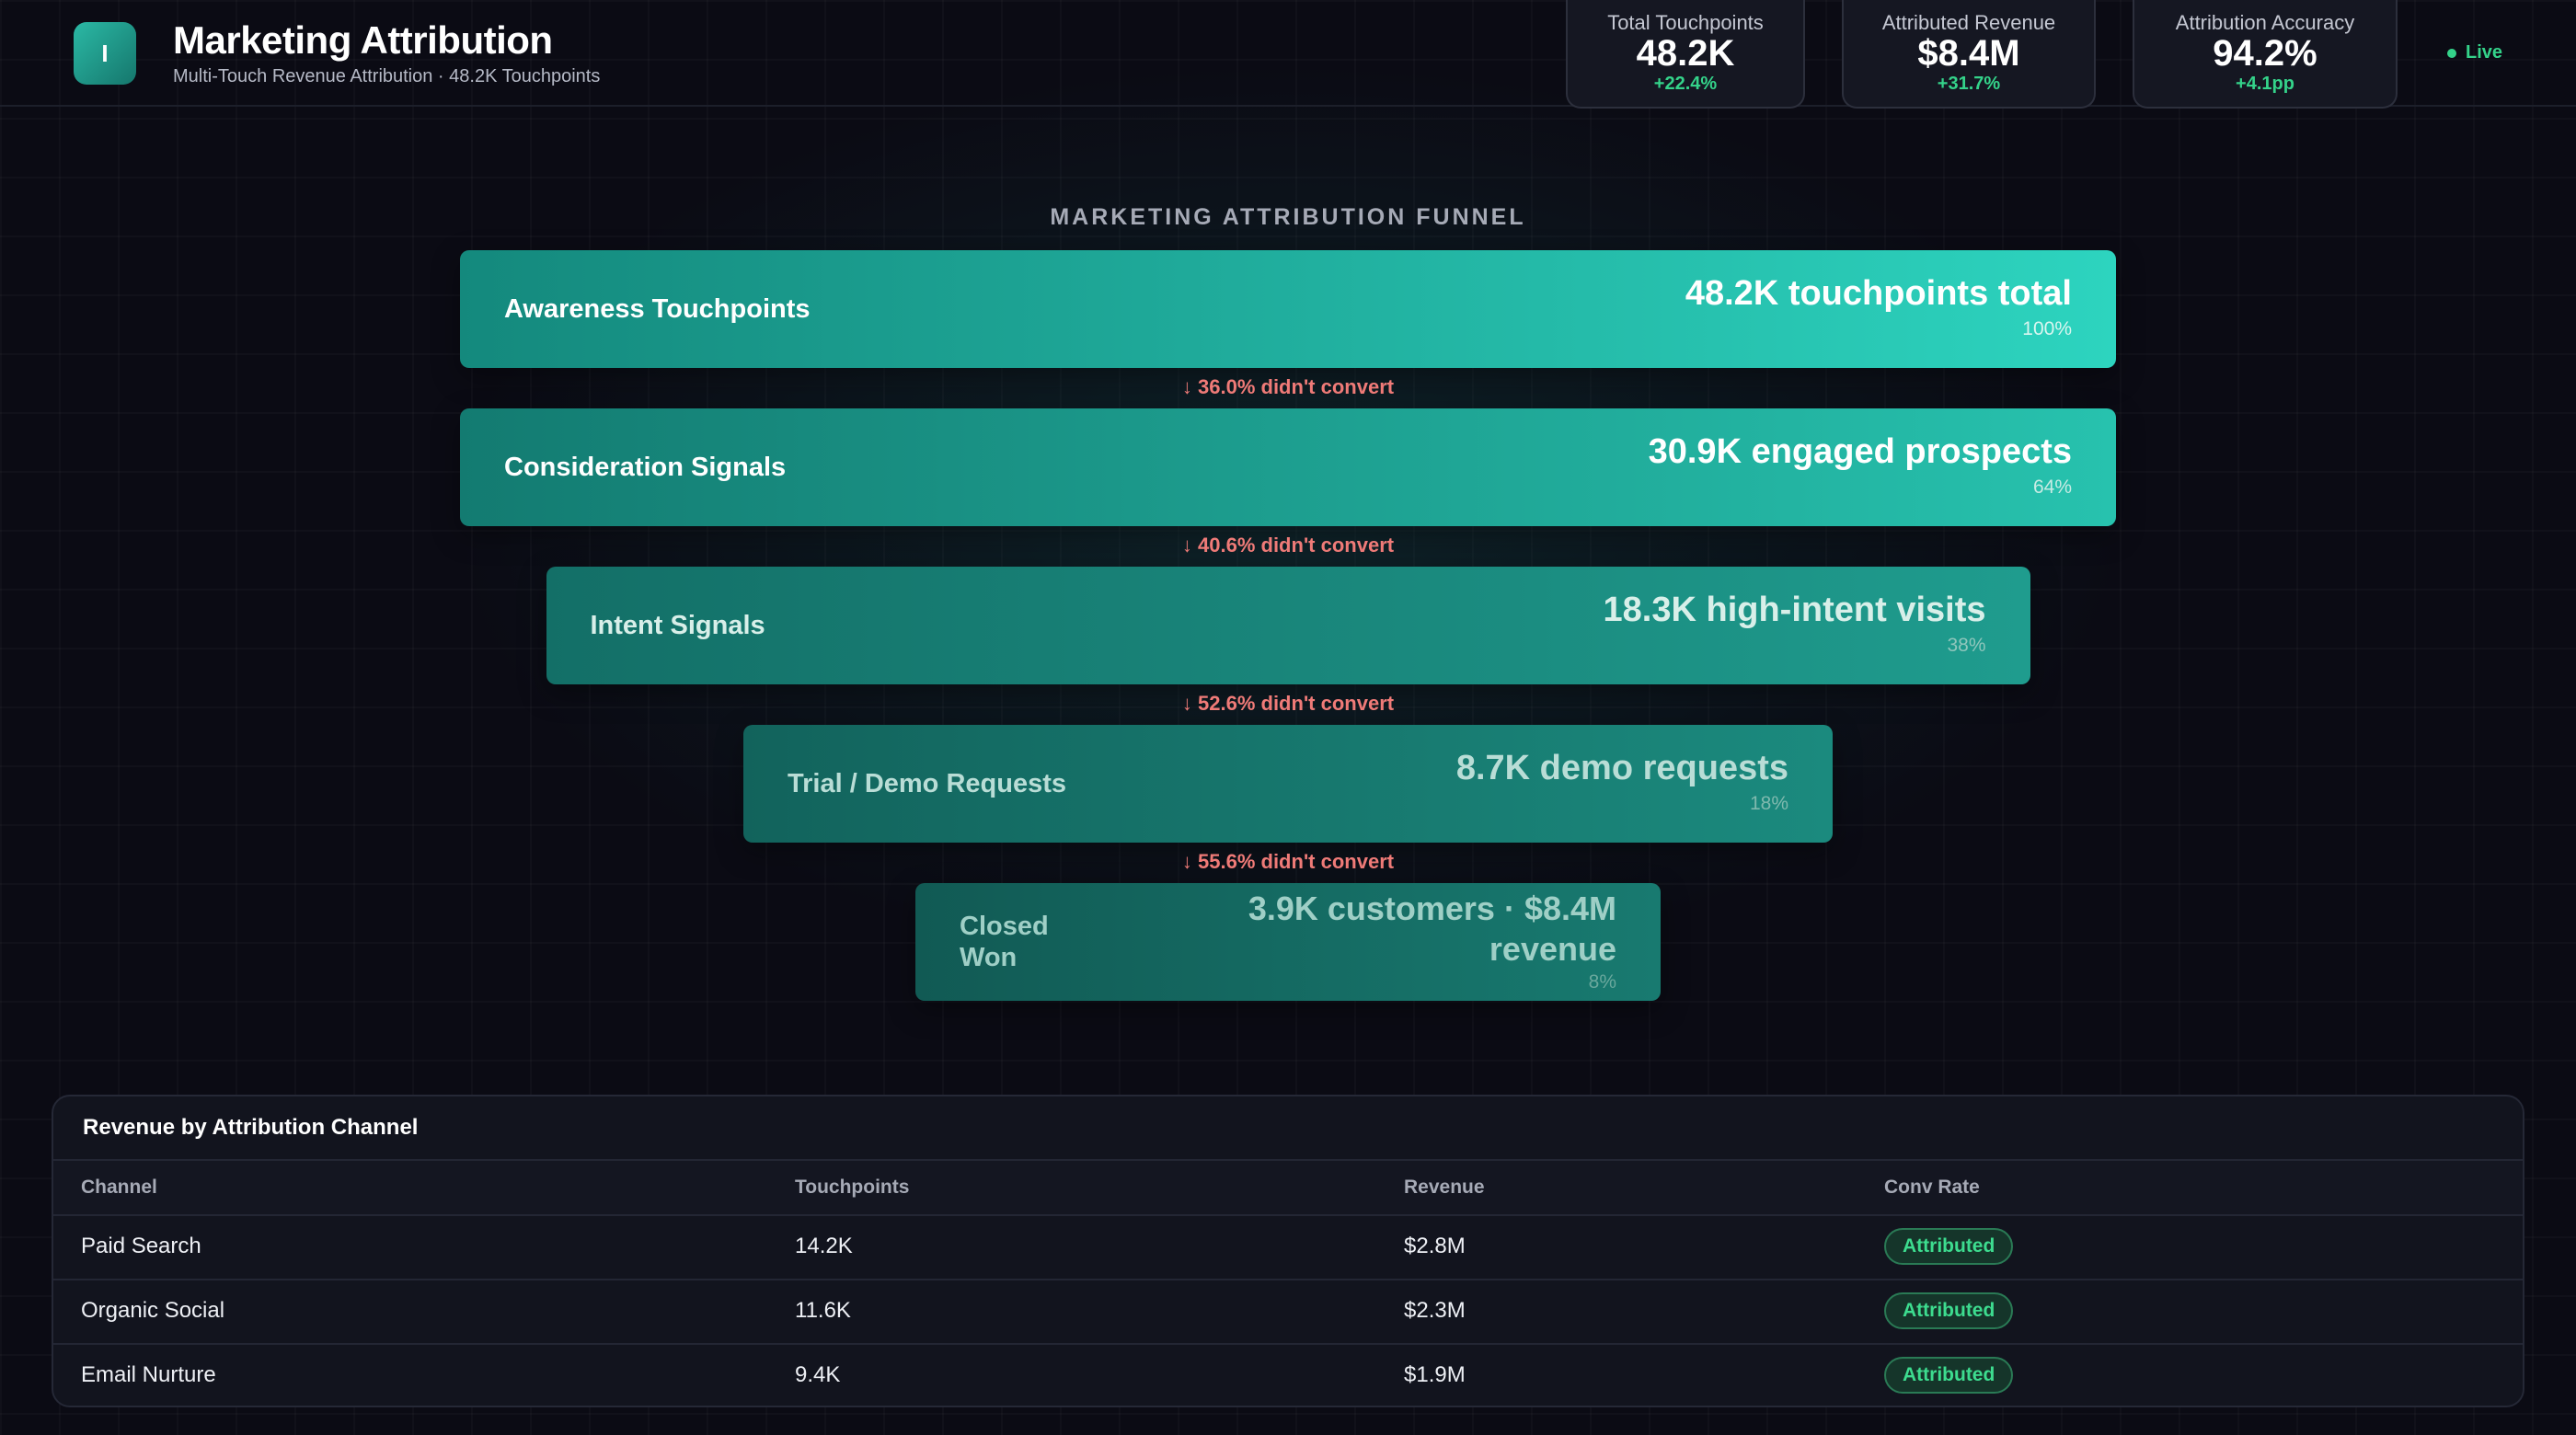 The image size is (2576, 1435). Describe the element at coordinates (1685, 84) in the screenshot. I see `kpi-delta: +22.4%` at that location.